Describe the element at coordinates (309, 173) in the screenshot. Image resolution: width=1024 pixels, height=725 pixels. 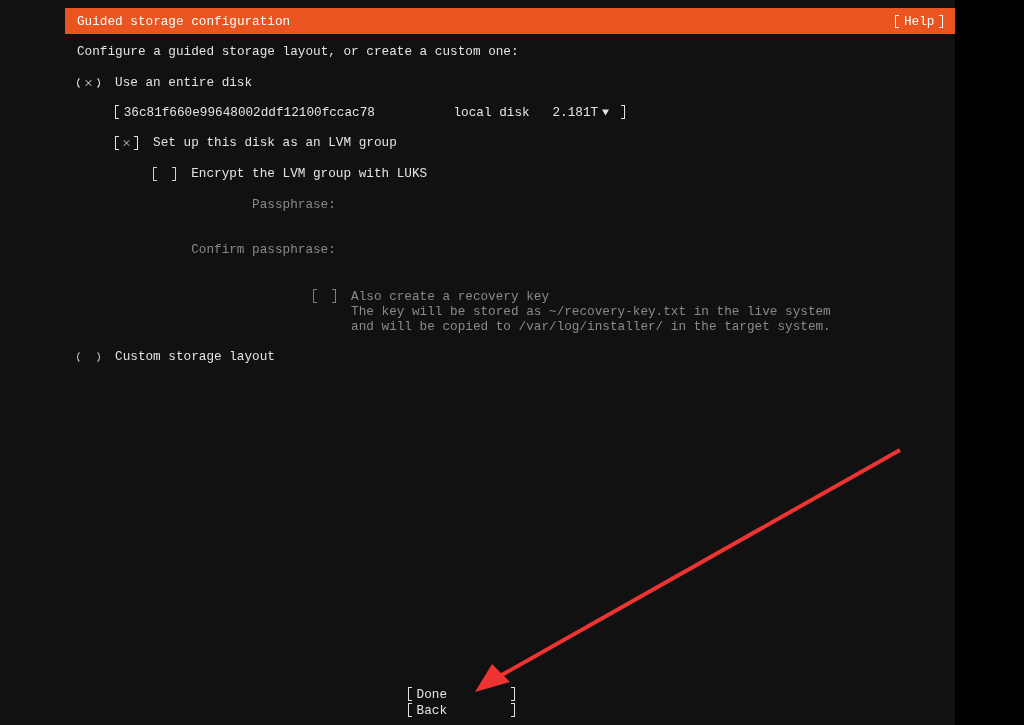
I see `checkbox-label: Encrypt the LVM group with LUKS` at that location.